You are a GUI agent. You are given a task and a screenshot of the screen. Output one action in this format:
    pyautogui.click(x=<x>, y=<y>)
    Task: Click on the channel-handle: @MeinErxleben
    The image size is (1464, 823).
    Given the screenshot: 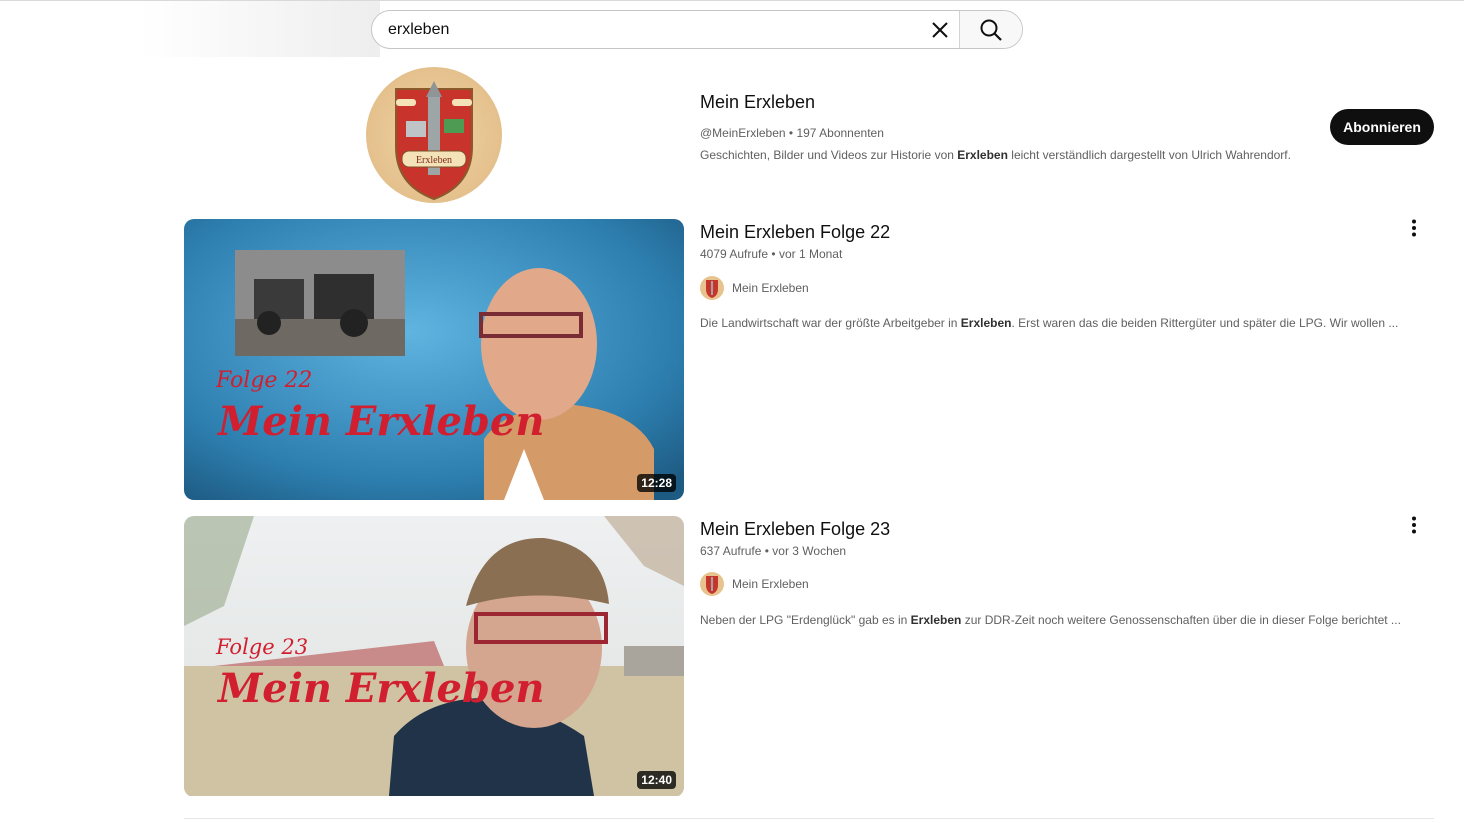 What is the action you would take?
    pyautogui.click(x=743, y=133)
    